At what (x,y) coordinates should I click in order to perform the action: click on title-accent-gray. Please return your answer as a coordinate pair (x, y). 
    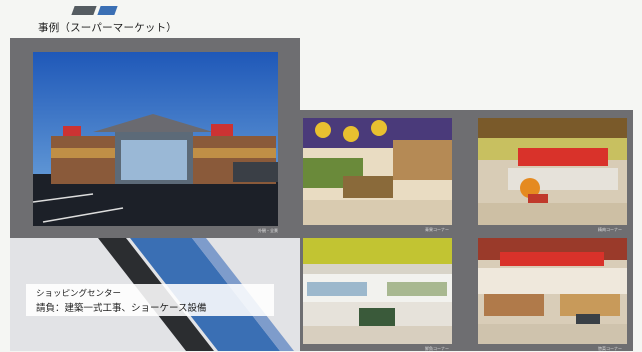
    Looking at the image, I should click on (84, 10).